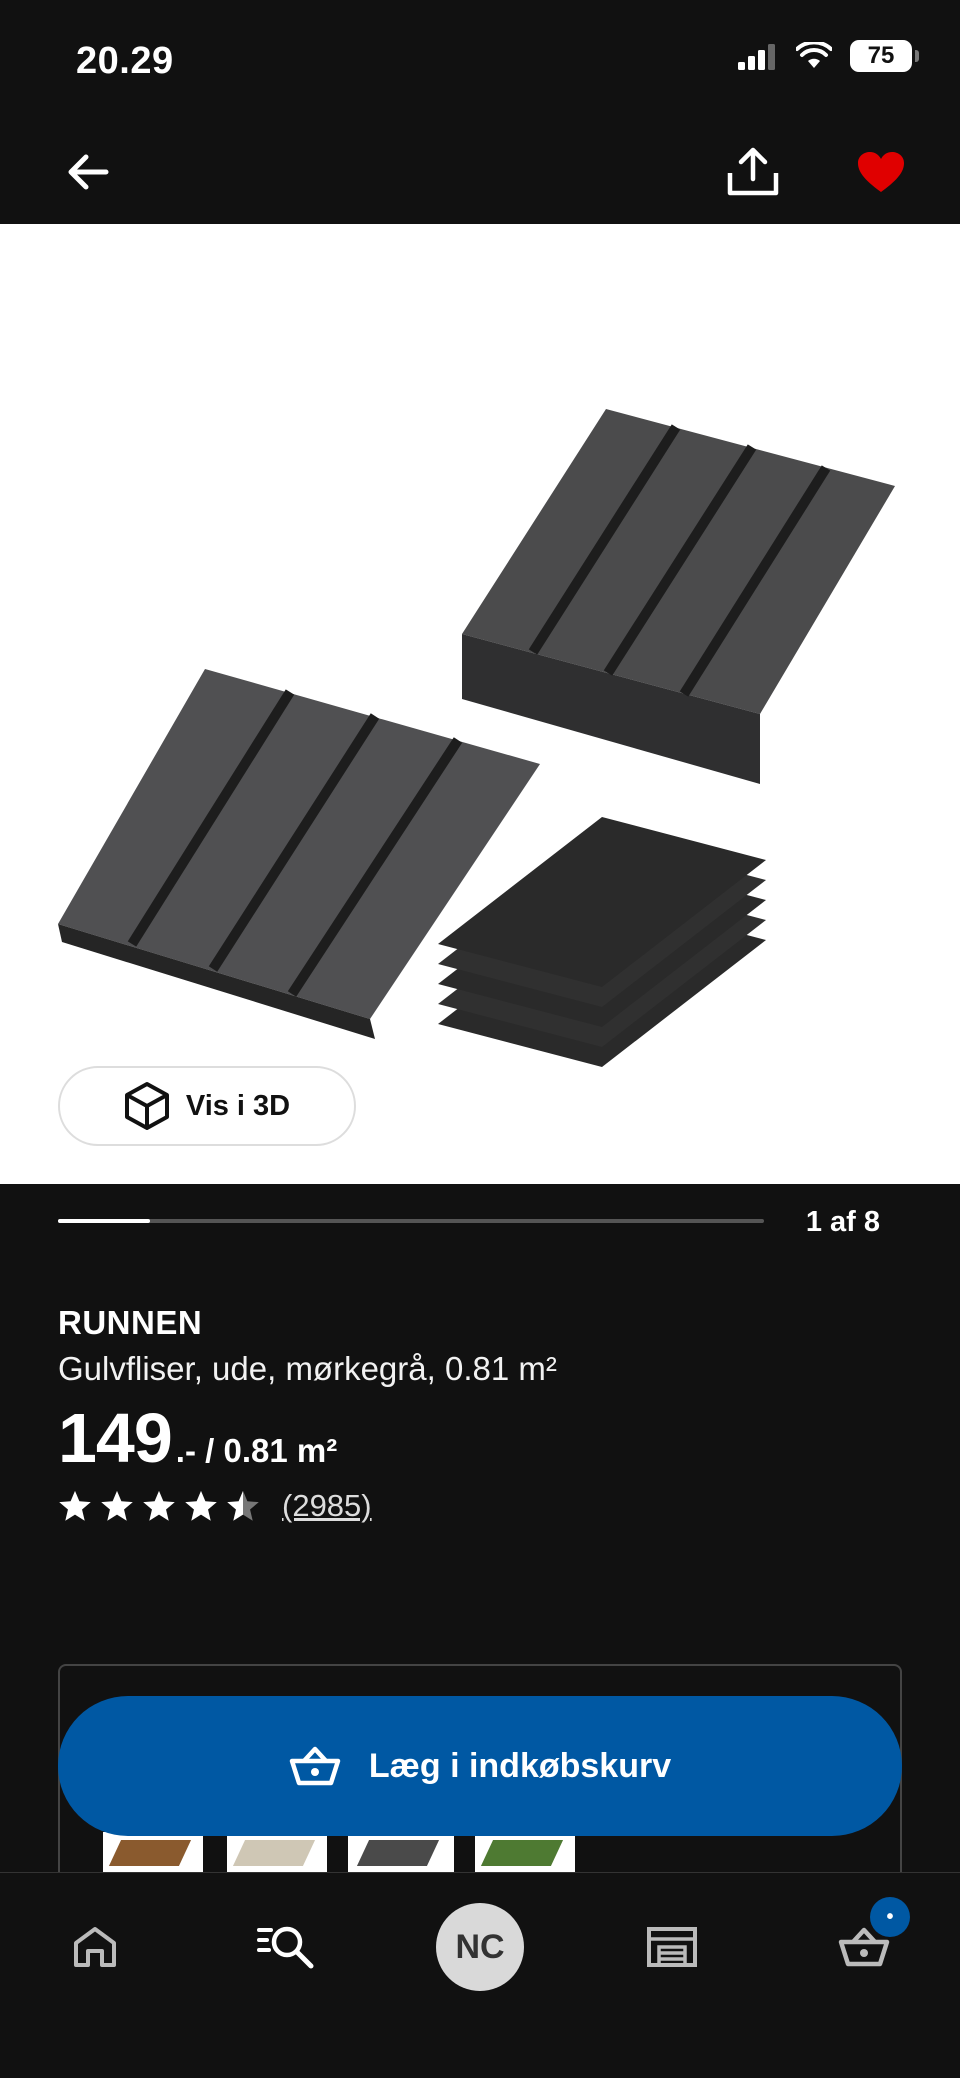 The image size is (960, 2078). I want to click on bottom-nav: NC •, so click(480, 1975).